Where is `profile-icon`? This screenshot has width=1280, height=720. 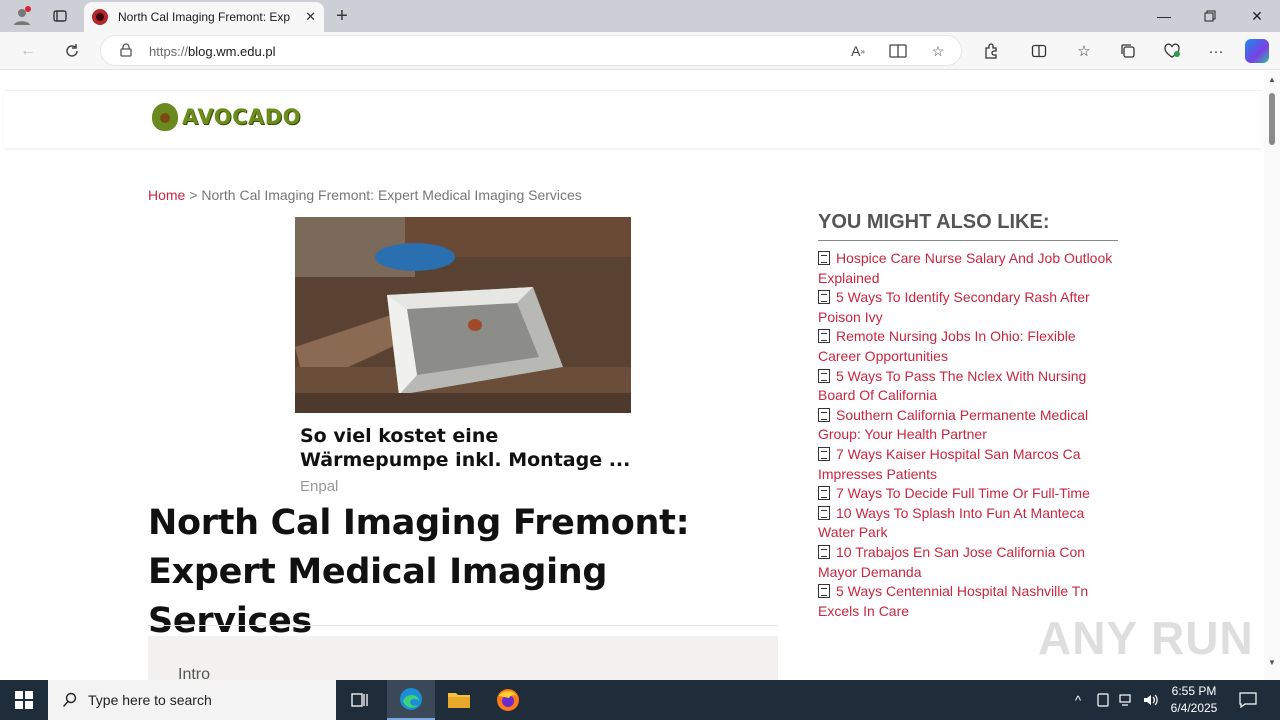 profile-icon is located at coordinates (22, 16).